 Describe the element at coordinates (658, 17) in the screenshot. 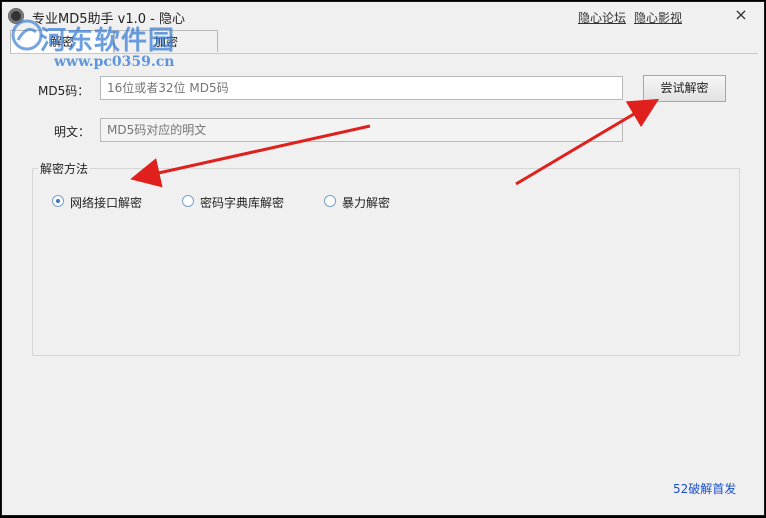

I see `film-link: 隐心影视` at that location.